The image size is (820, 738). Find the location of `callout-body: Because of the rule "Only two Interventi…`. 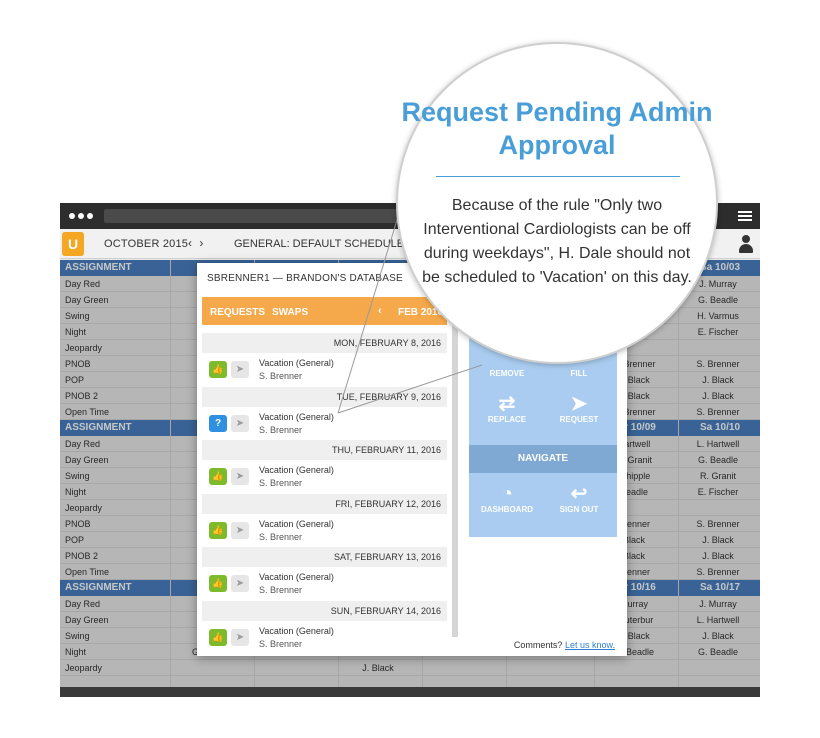

callout-body: Because of the rule "Only two Interventi… is located at coordinates (557, 241).